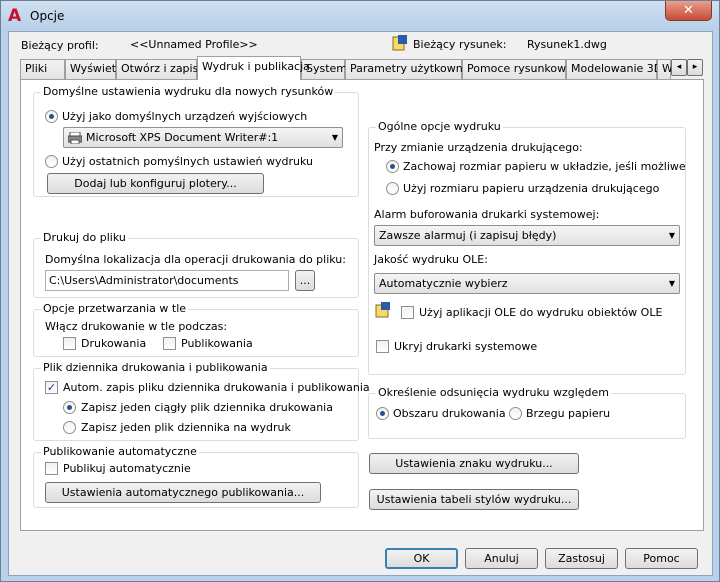 The height and width of the screenshot is (582, 720). I want to click on plot-offset-title: Określenie odsunięcia wydruku względem, so click(493, 392).